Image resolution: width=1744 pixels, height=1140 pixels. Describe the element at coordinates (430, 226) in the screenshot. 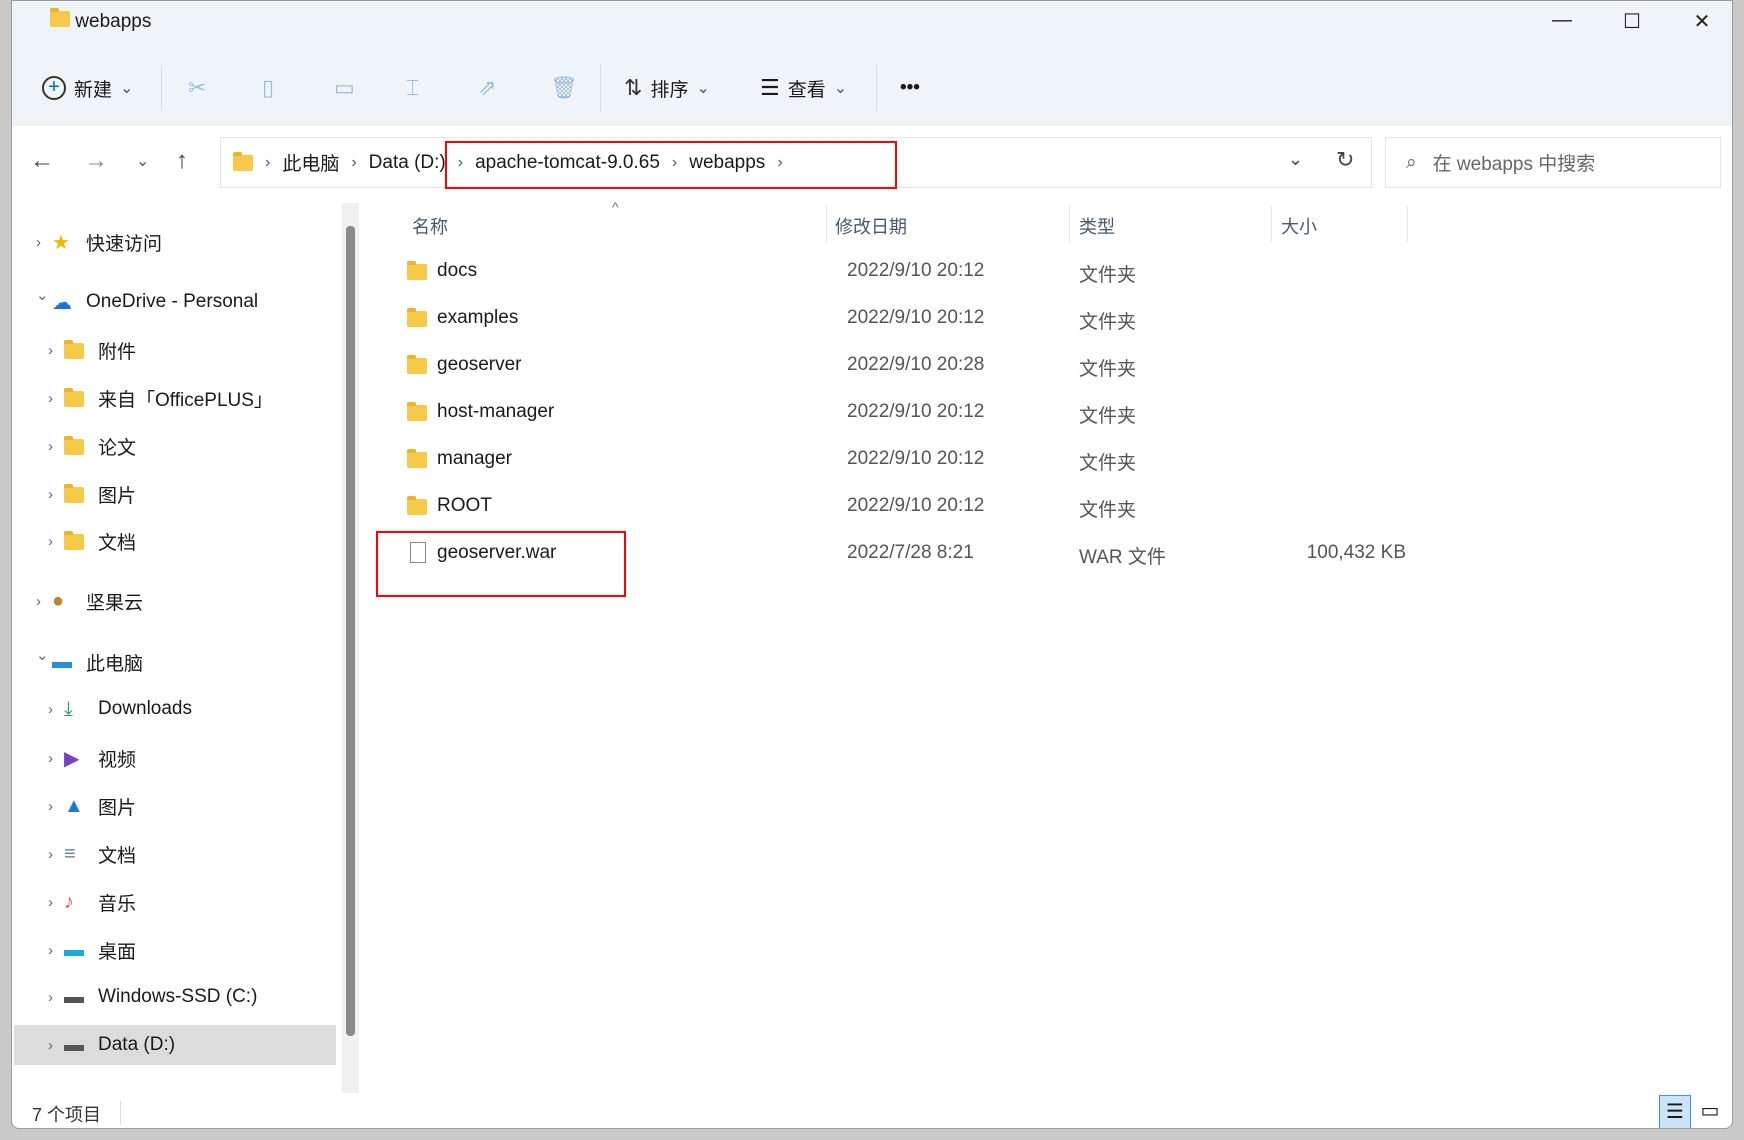

I see `column-header-name: 名称` at that location.